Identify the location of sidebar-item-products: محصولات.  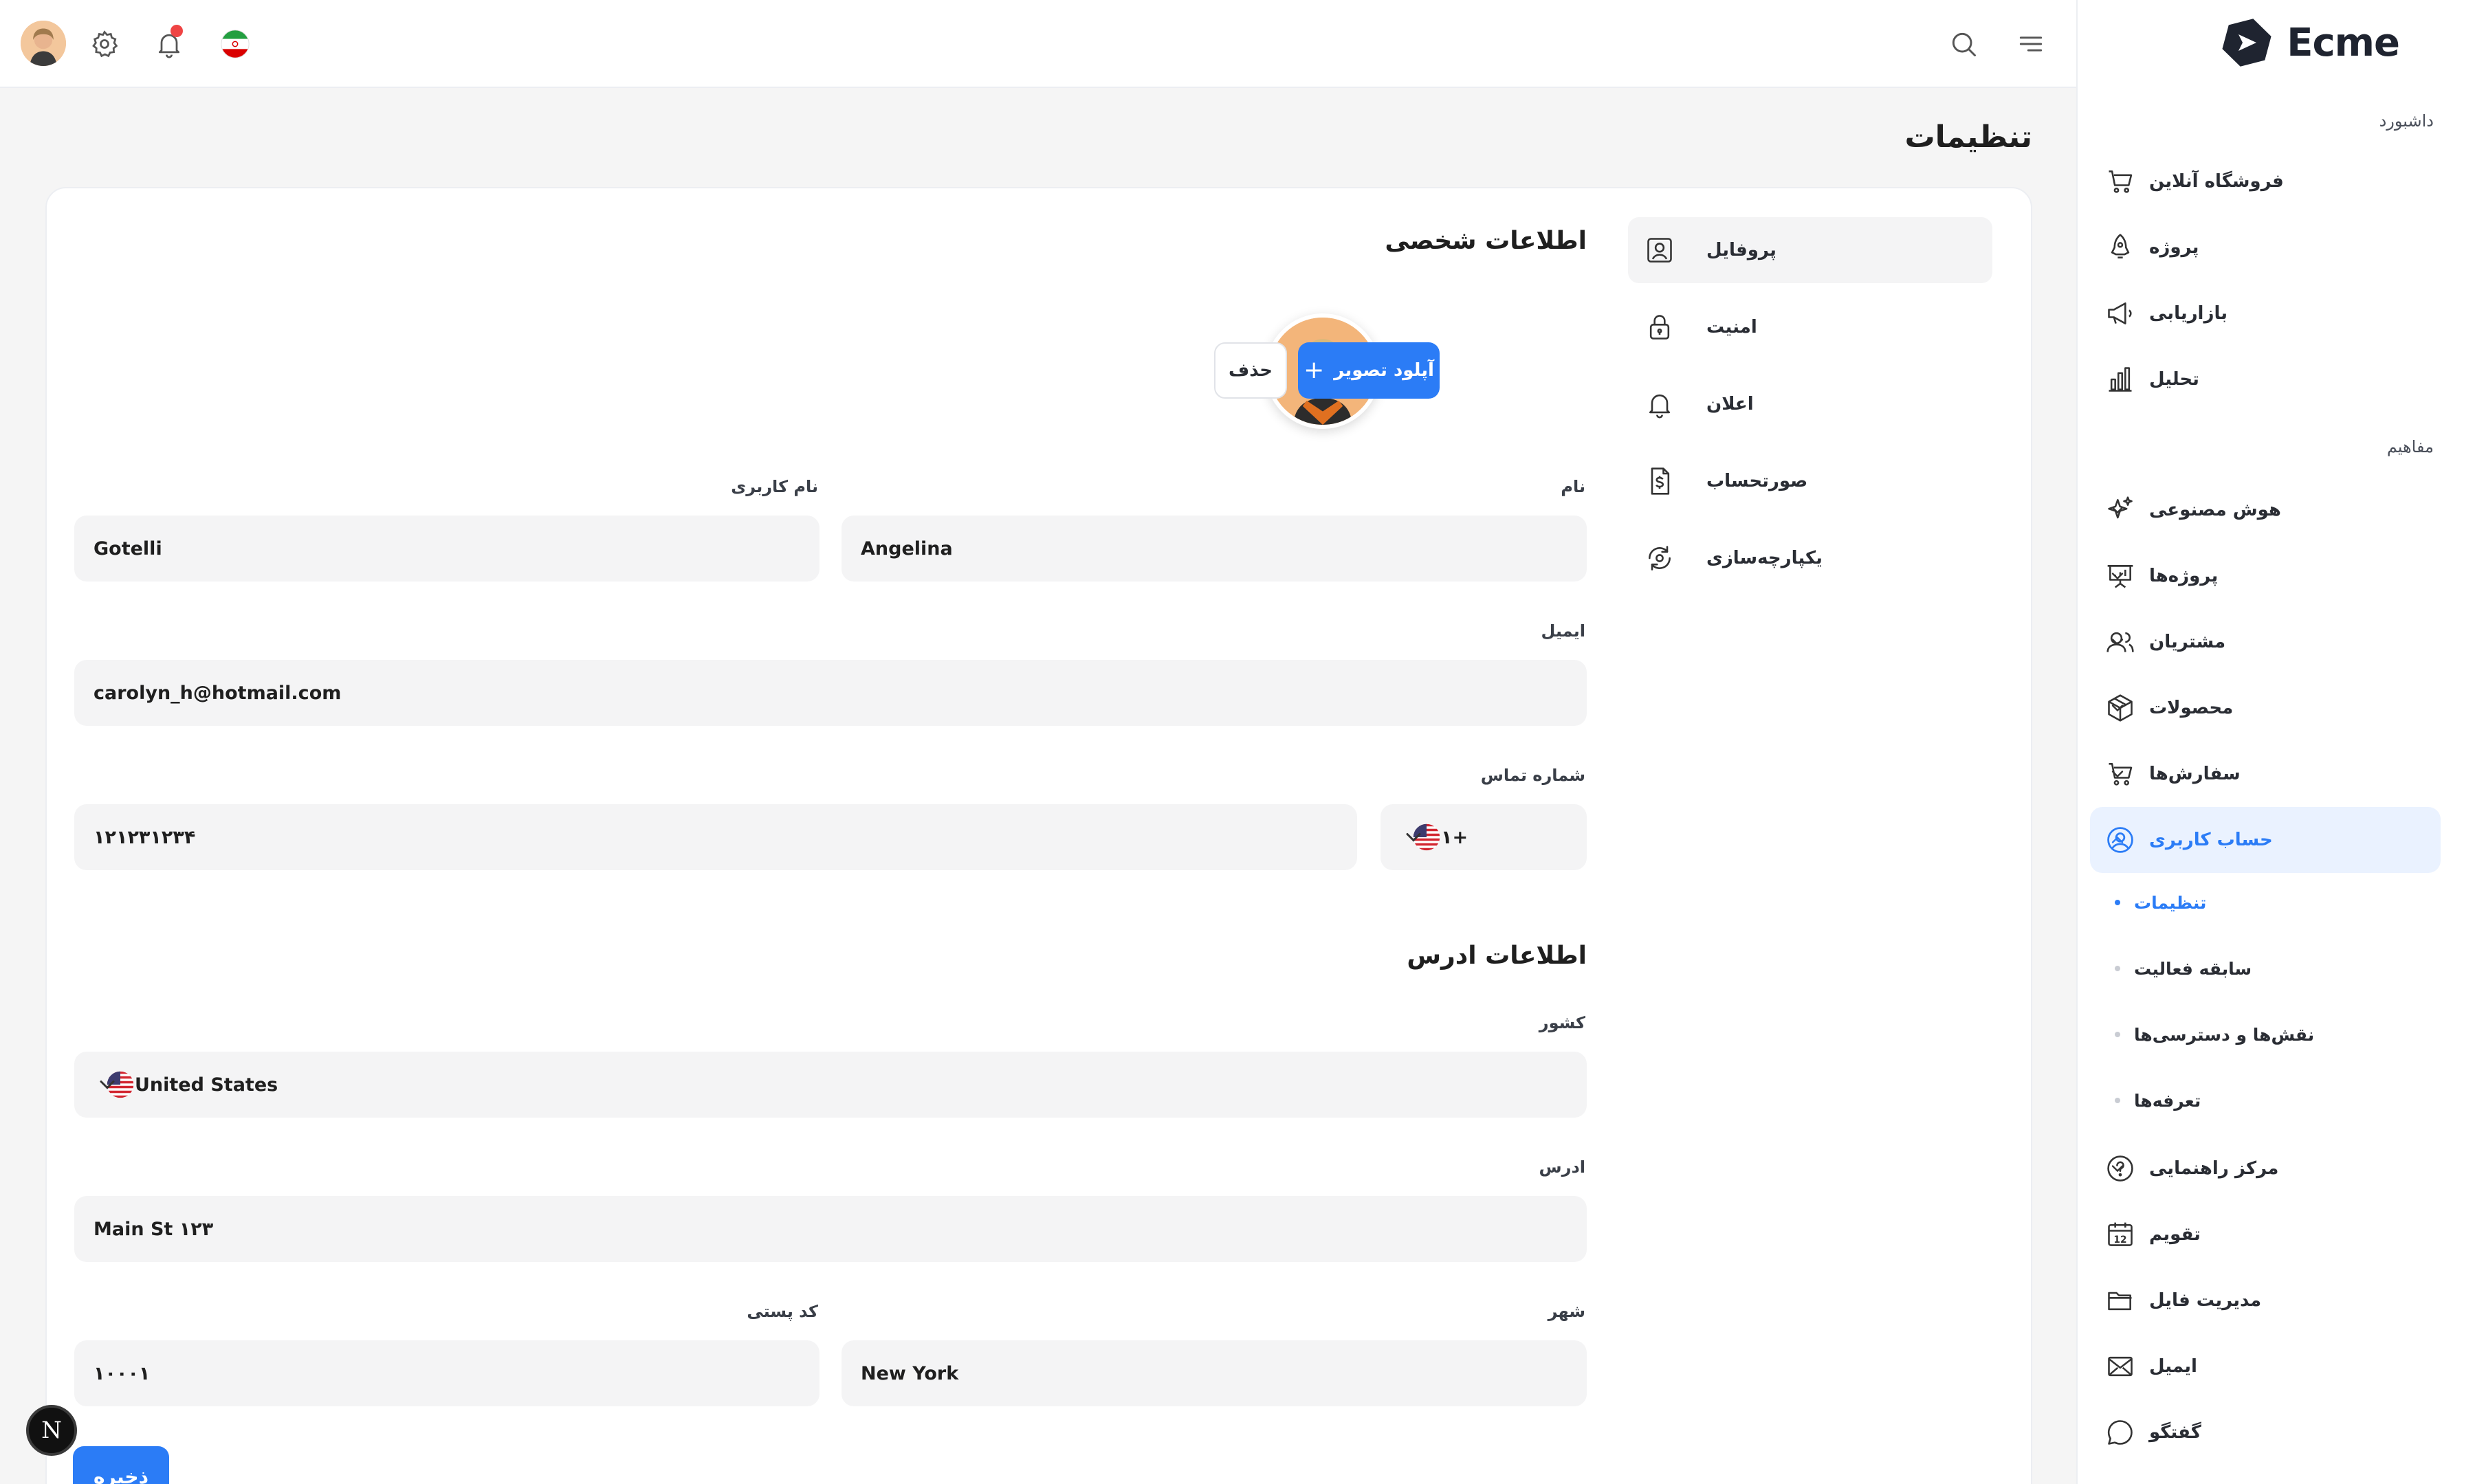
(2265, 708).